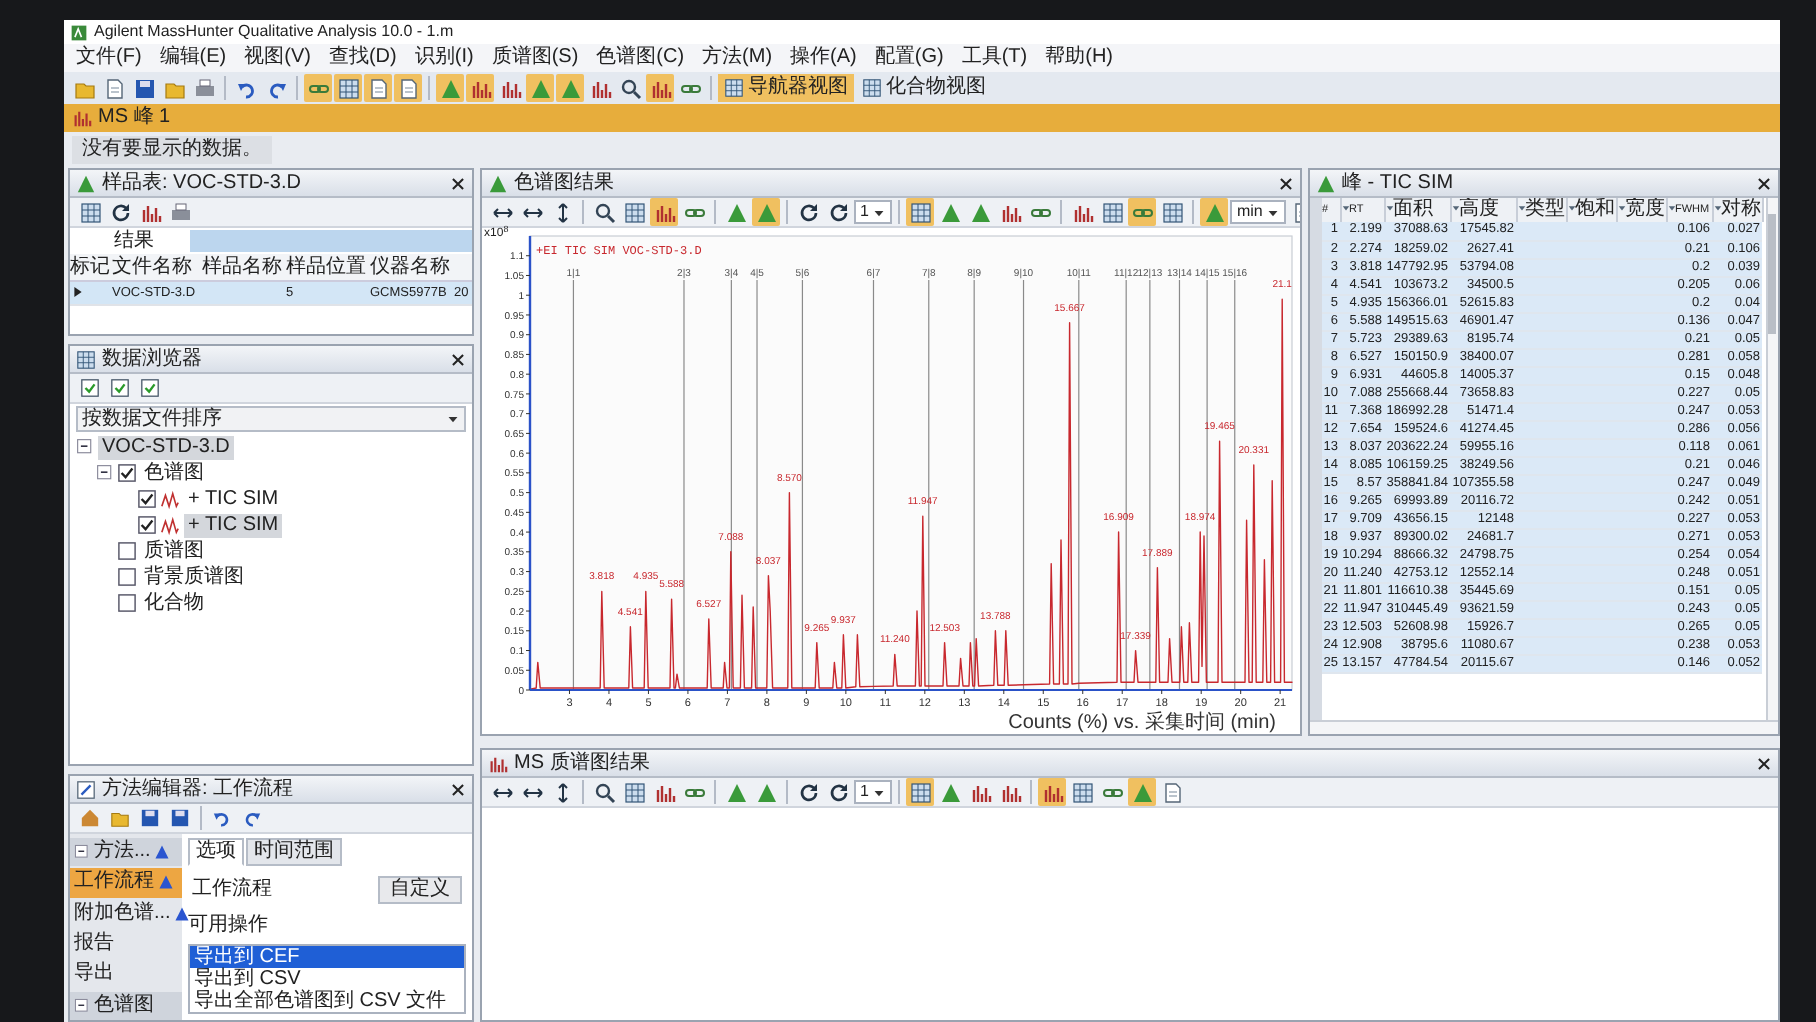 The height and width of the screenshot is (1022, 1816). I want to click on menu-item: 方法(M), so click(737, 58).